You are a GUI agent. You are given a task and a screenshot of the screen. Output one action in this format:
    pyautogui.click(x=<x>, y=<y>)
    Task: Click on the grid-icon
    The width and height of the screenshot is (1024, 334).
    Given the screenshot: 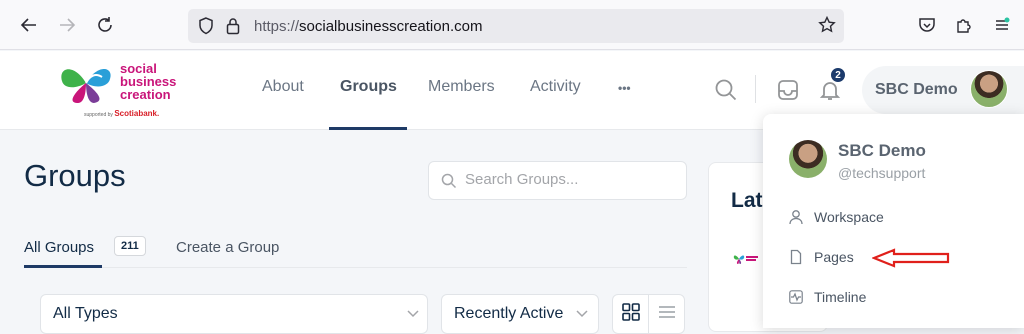 What is the action you would take?
    pyautogui.click(x=630, y=314)
    